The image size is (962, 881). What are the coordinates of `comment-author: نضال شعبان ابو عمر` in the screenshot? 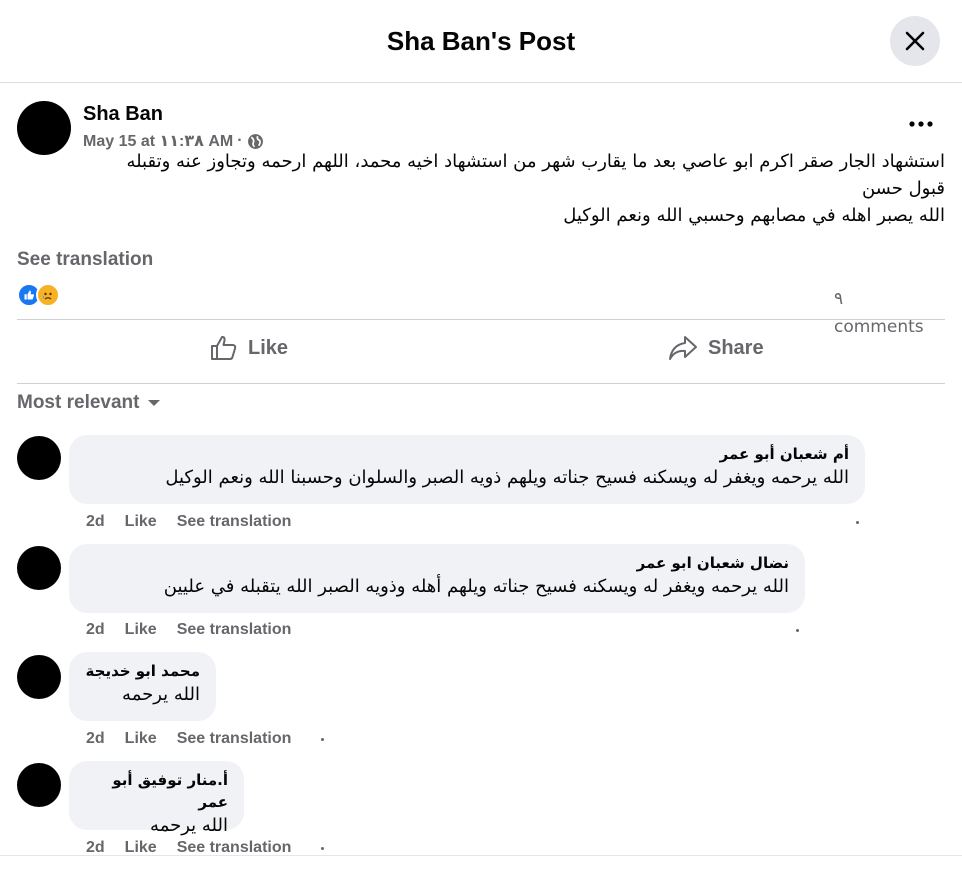 It's located at (437, 563).